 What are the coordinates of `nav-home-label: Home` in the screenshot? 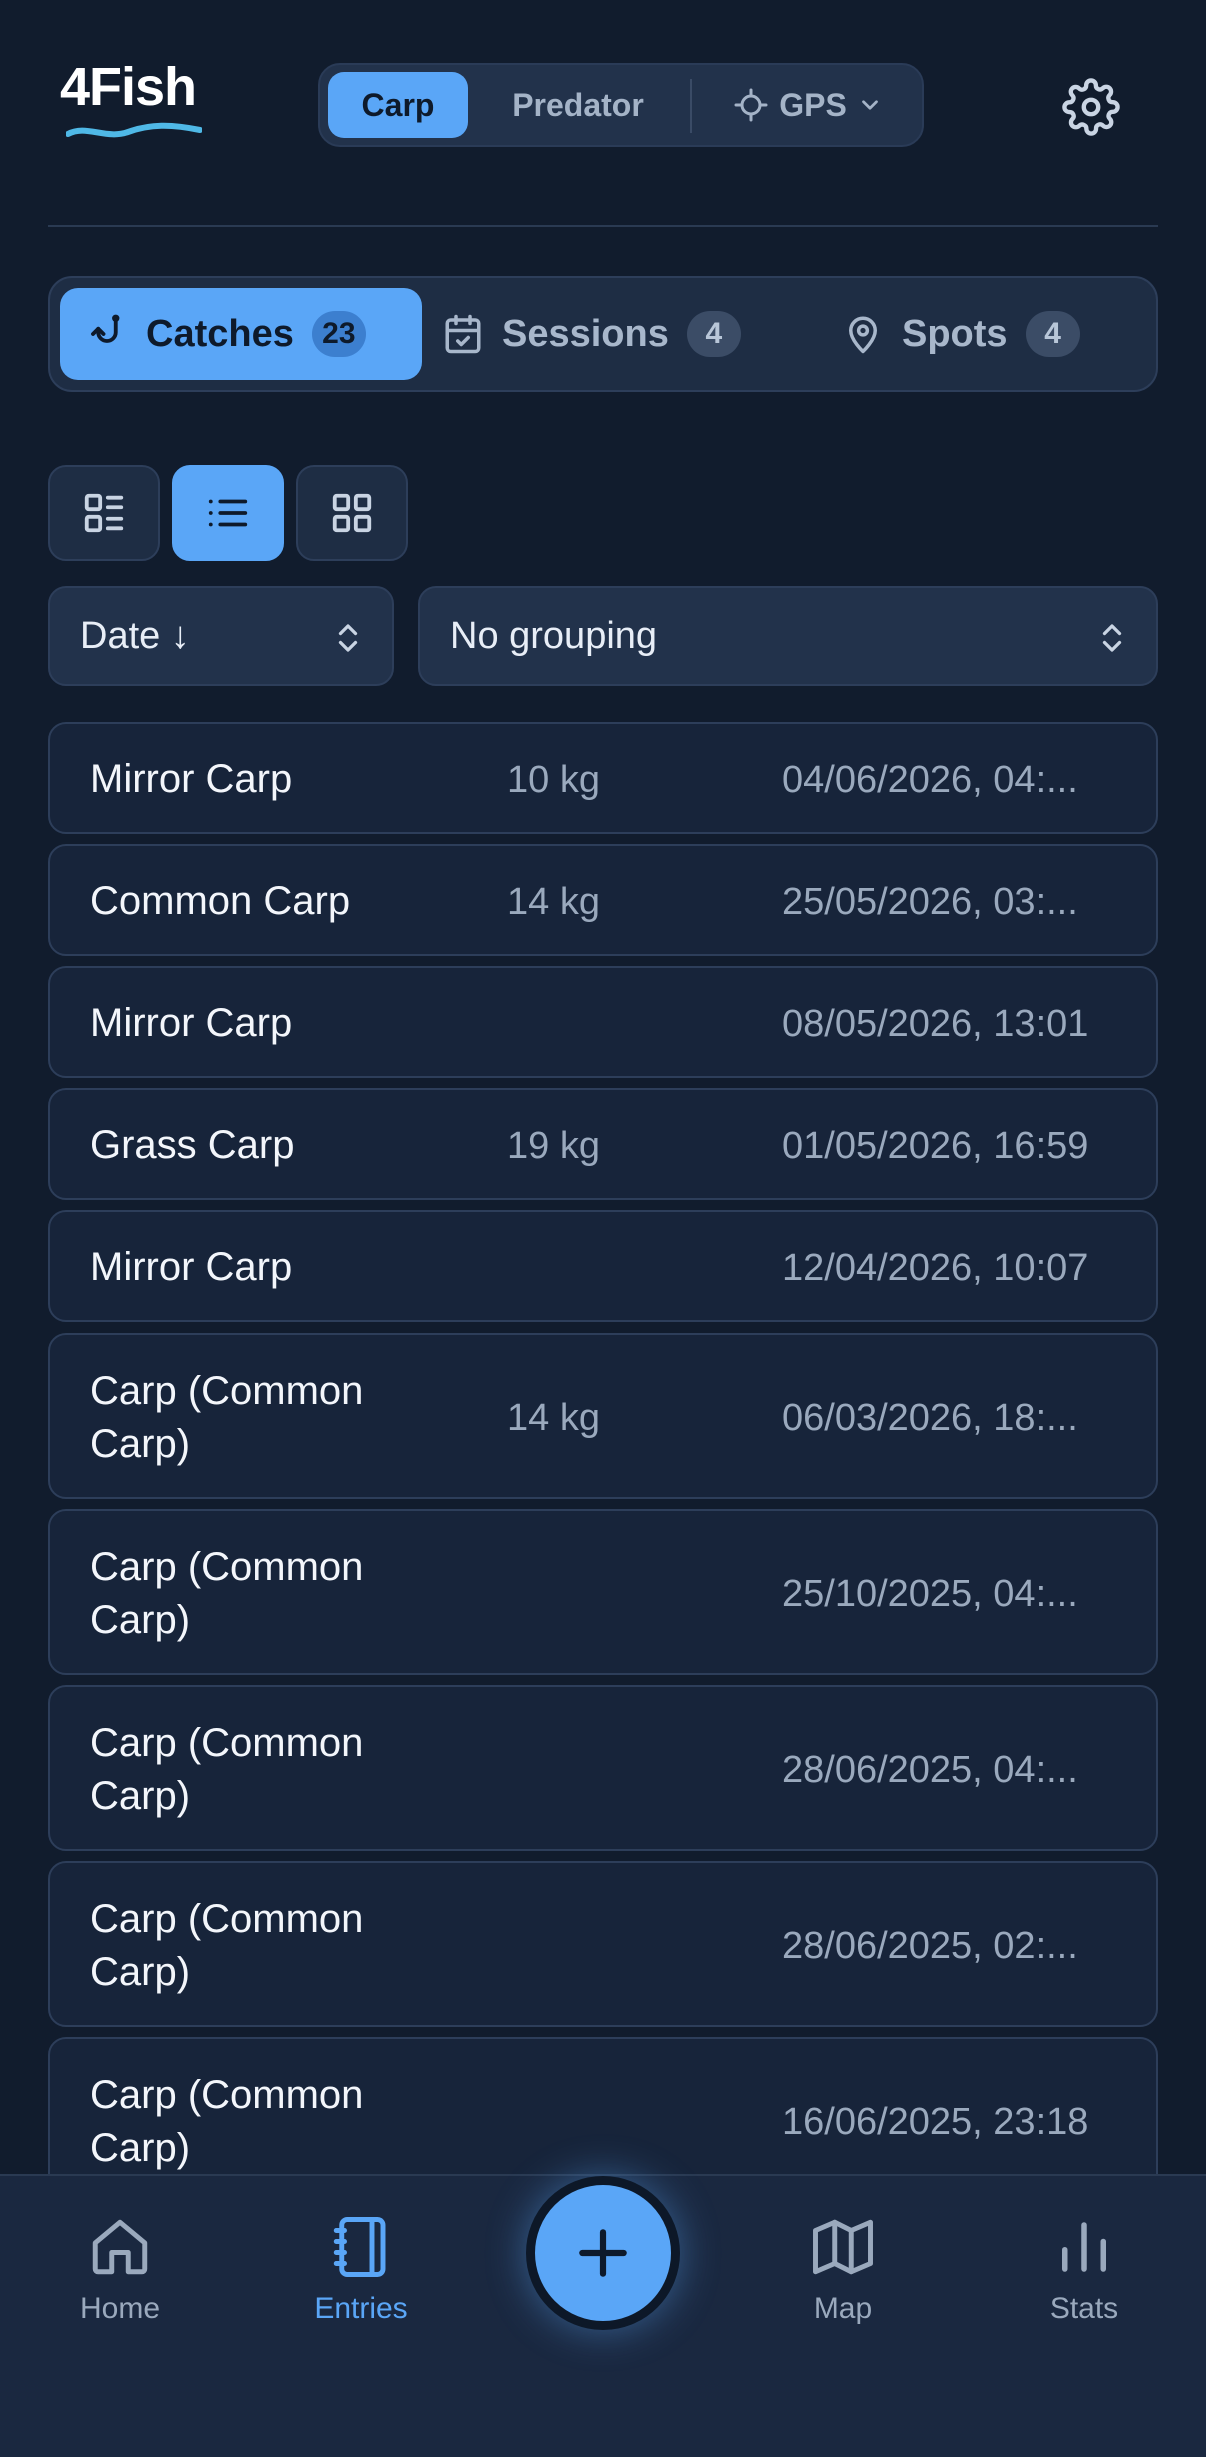 It's located at (120, 2308).